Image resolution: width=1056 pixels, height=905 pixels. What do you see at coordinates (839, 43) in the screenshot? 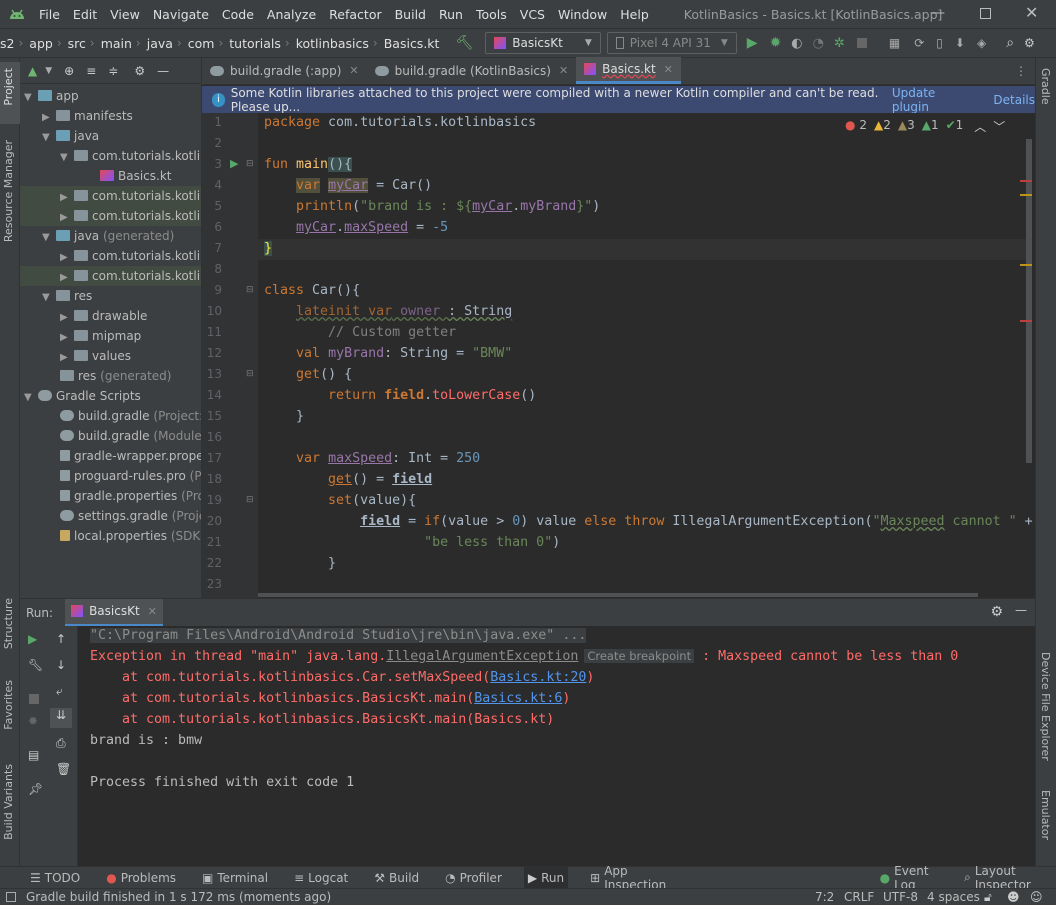
I see `attach-debugger-icon: ✲` at bounding box center [839, 43].